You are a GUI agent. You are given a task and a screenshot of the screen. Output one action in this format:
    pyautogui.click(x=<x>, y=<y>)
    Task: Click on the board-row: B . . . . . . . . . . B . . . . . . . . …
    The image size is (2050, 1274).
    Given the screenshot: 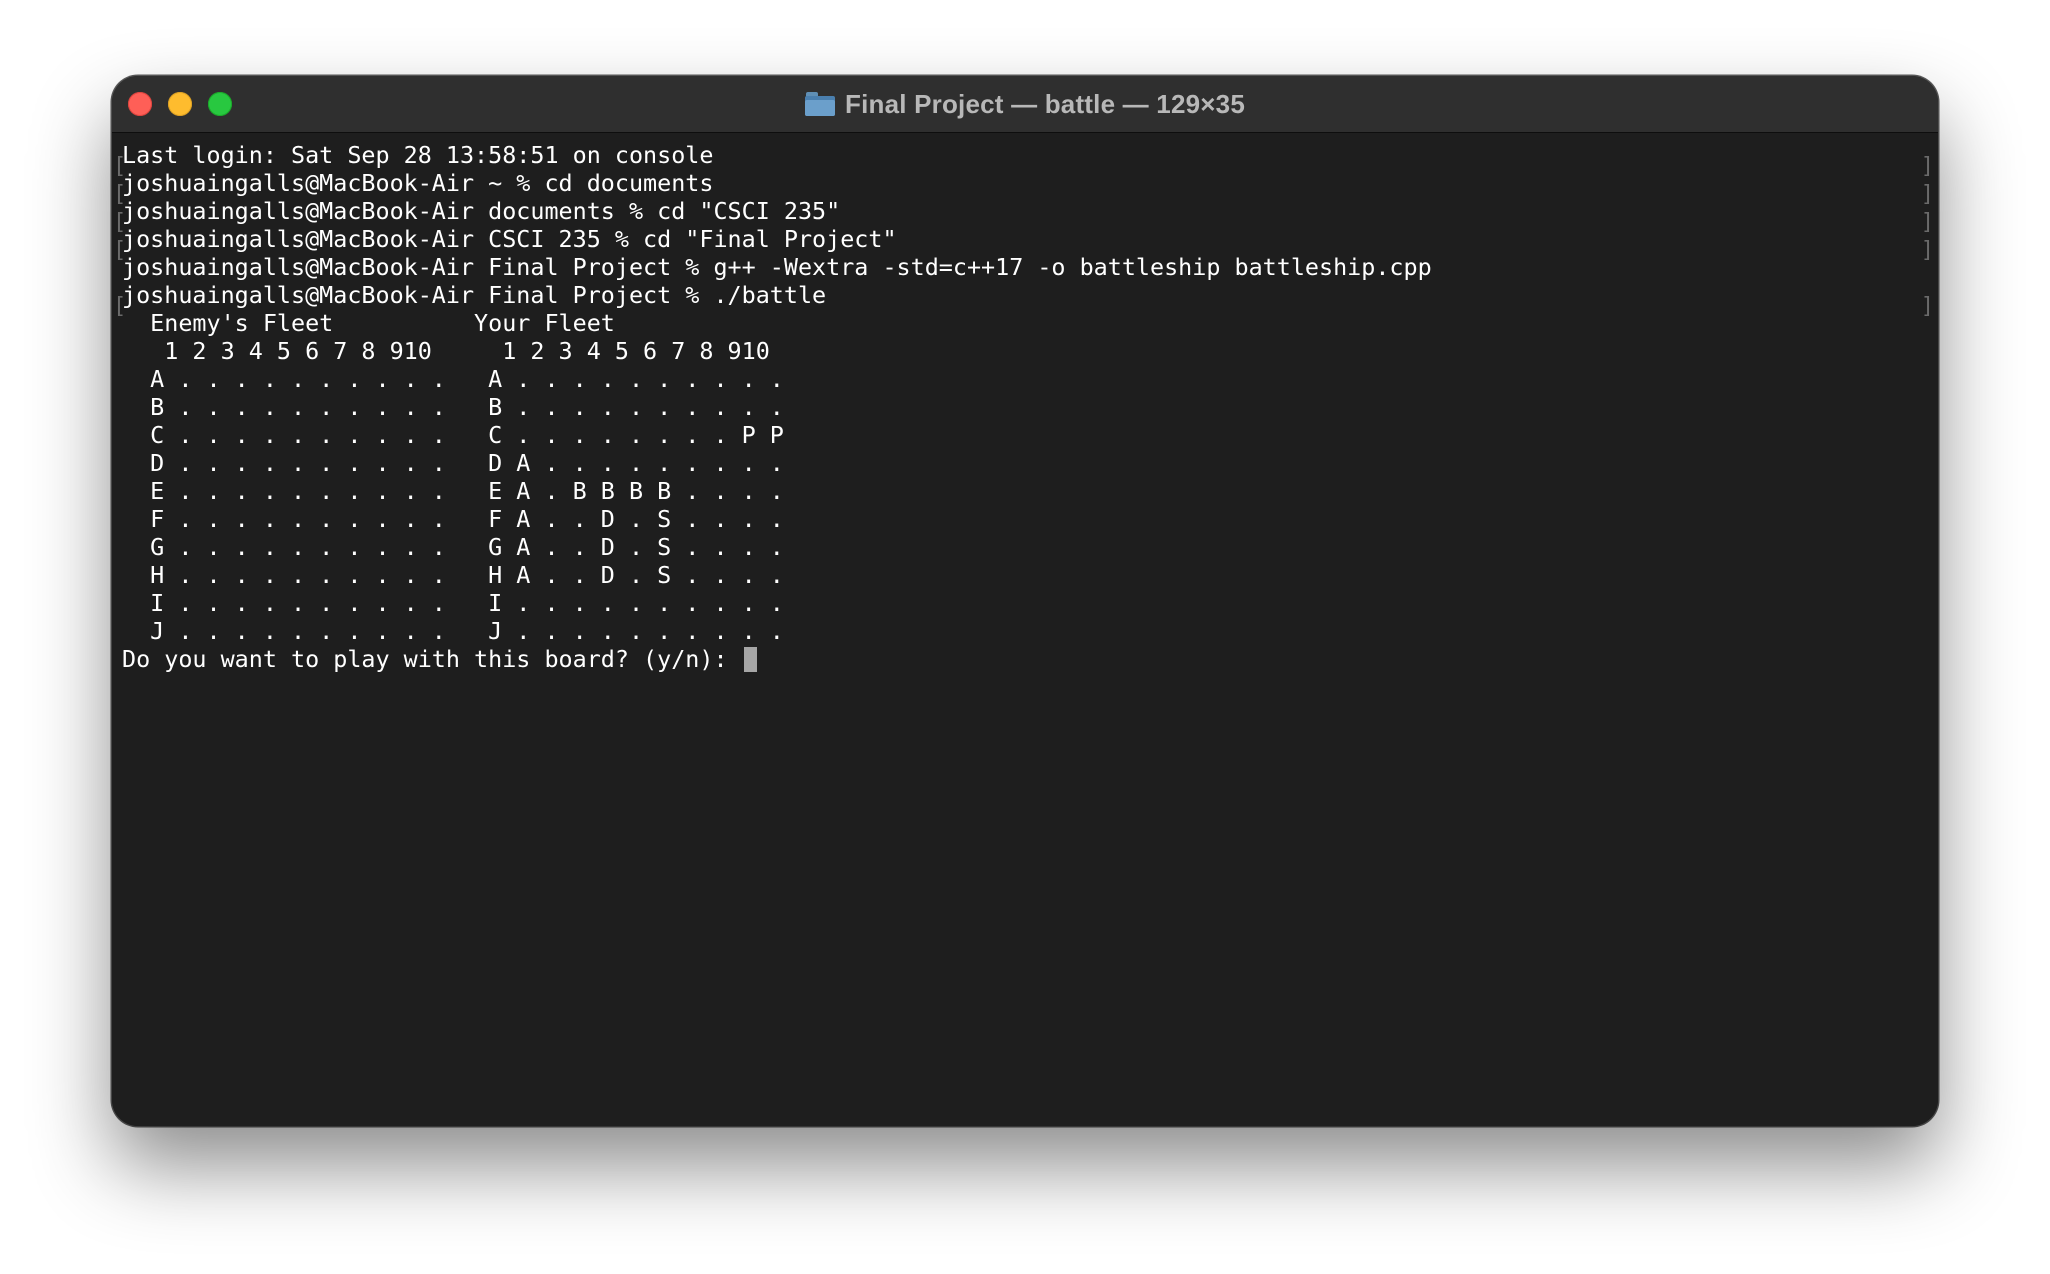 What is the action you would take?
    pyautogui.click(x=453, y=407)
    